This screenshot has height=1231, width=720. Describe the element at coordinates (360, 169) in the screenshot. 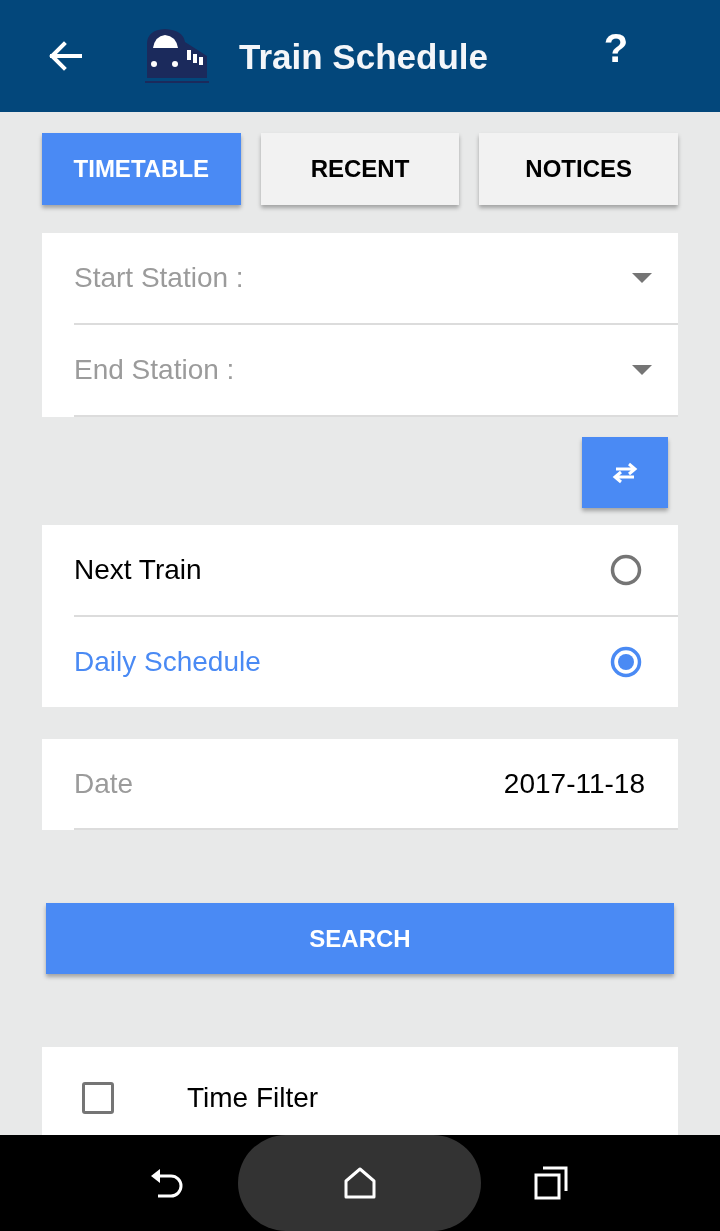

I see `tab: RECENT` at that location.